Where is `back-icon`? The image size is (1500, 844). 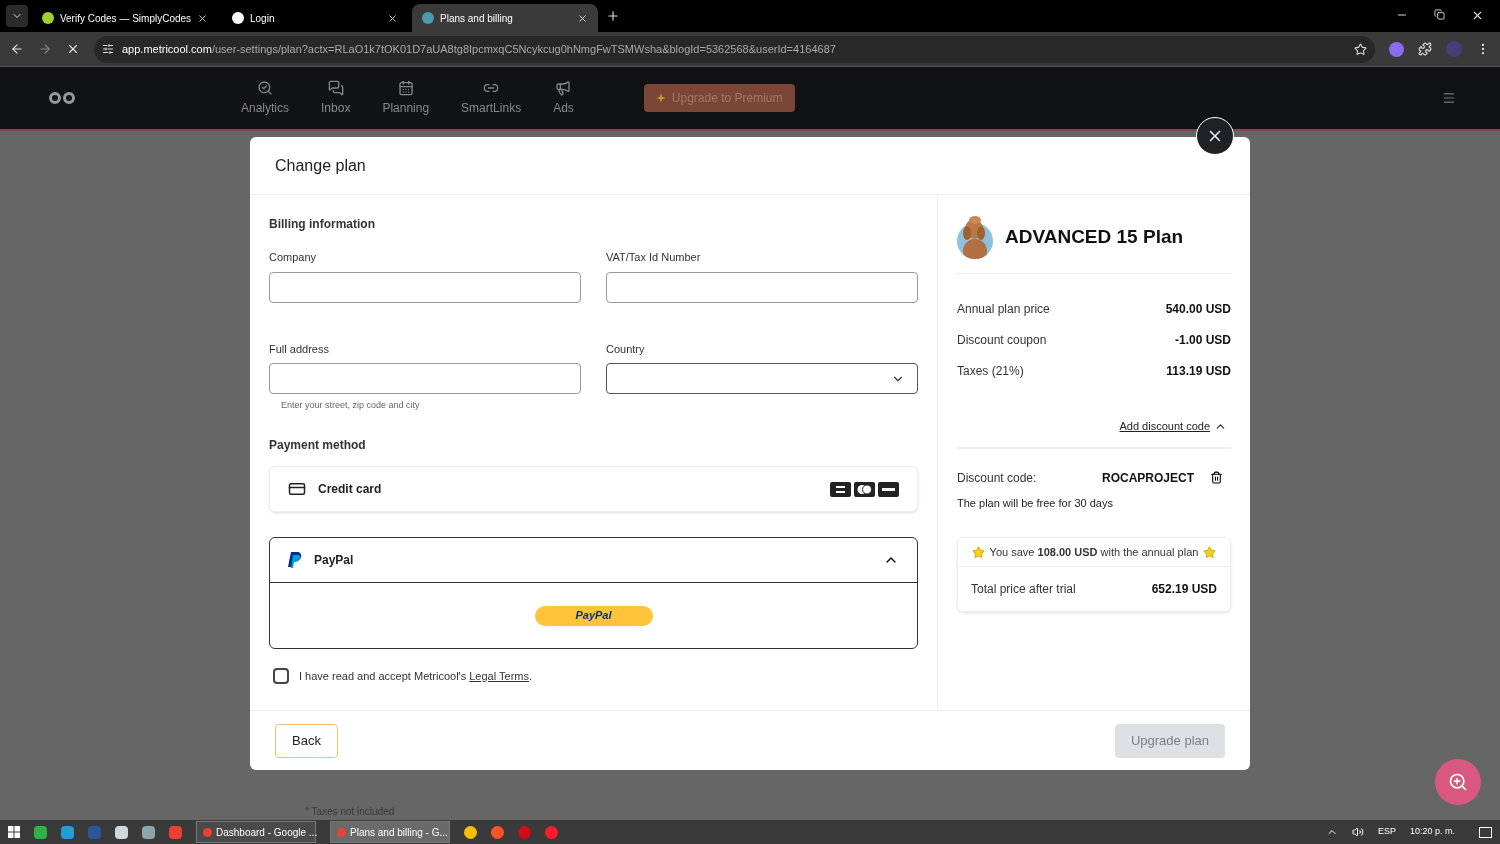
back-icon is located at coordinates (17, 49).